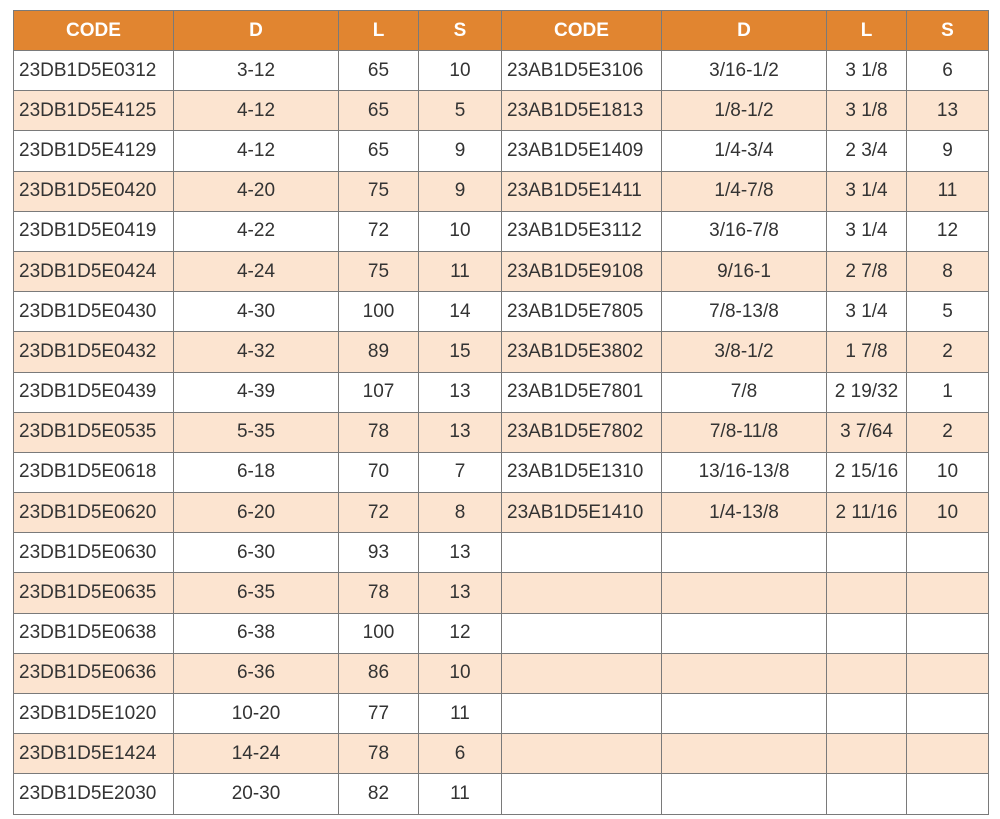 This screenshot has height=819, width=1000. I want to click on cell-d: 6-35, so click(256, 593).